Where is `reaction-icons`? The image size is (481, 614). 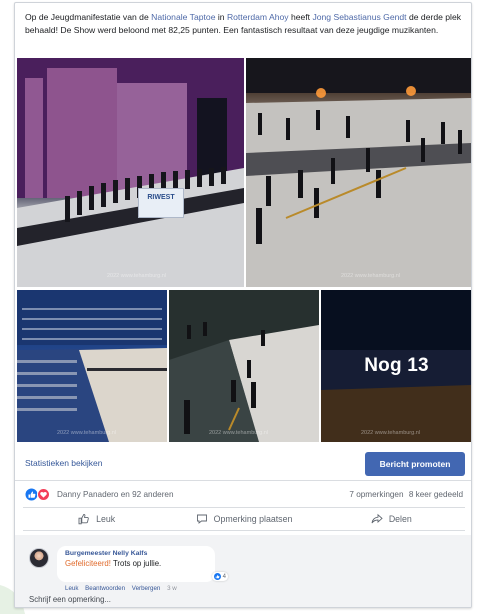
reaction-icons is located at coordinates (38, 494).